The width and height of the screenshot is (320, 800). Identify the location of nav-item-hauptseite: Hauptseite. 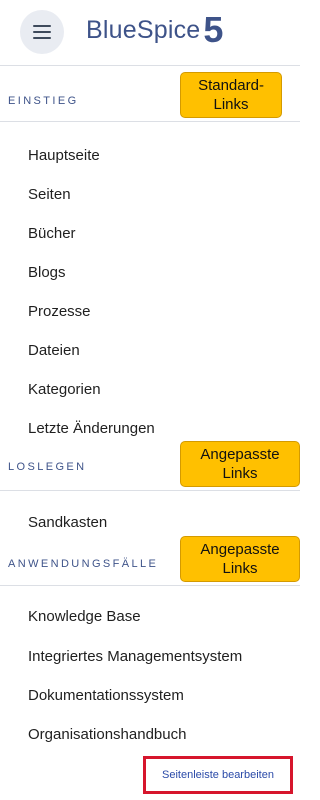
(64, 155).